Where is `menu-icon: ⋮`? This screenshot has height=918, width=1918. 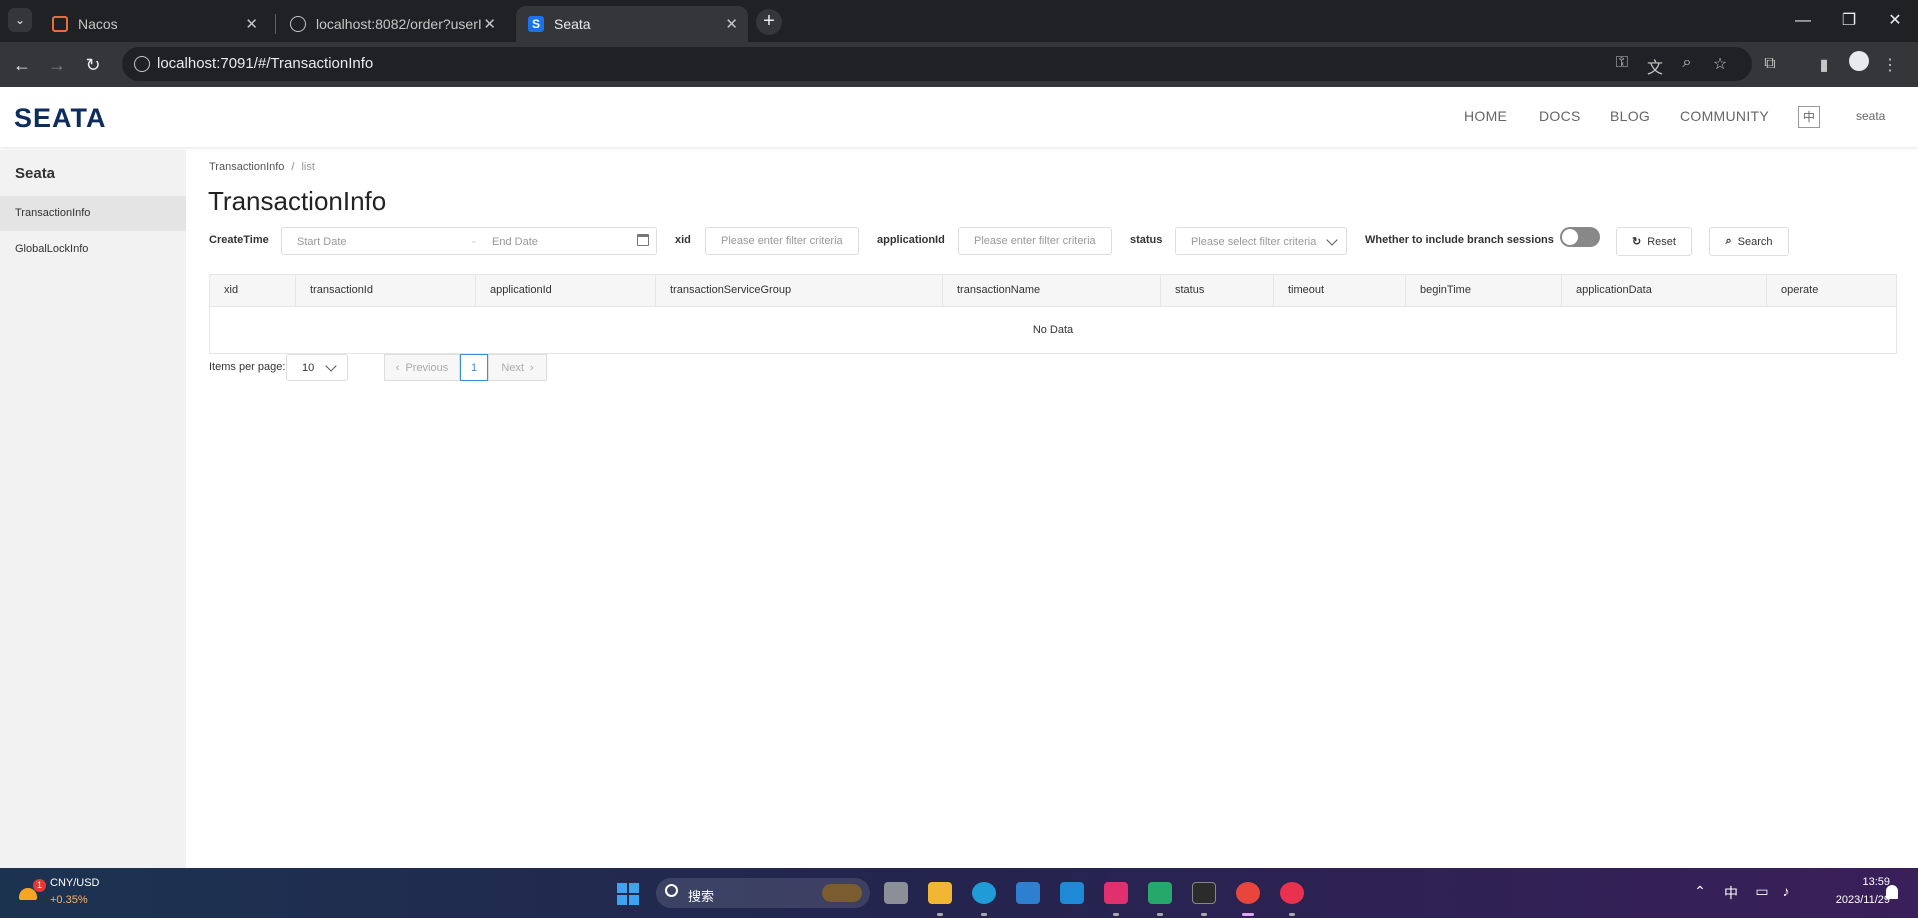 menu-icon: ⋮ is located at coordinates (1890, 65).